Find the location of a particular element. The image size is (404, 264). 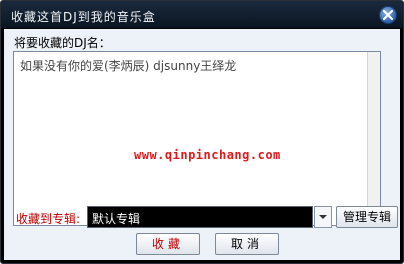

vertical-scrollbar is located at coordinates (373, 138).